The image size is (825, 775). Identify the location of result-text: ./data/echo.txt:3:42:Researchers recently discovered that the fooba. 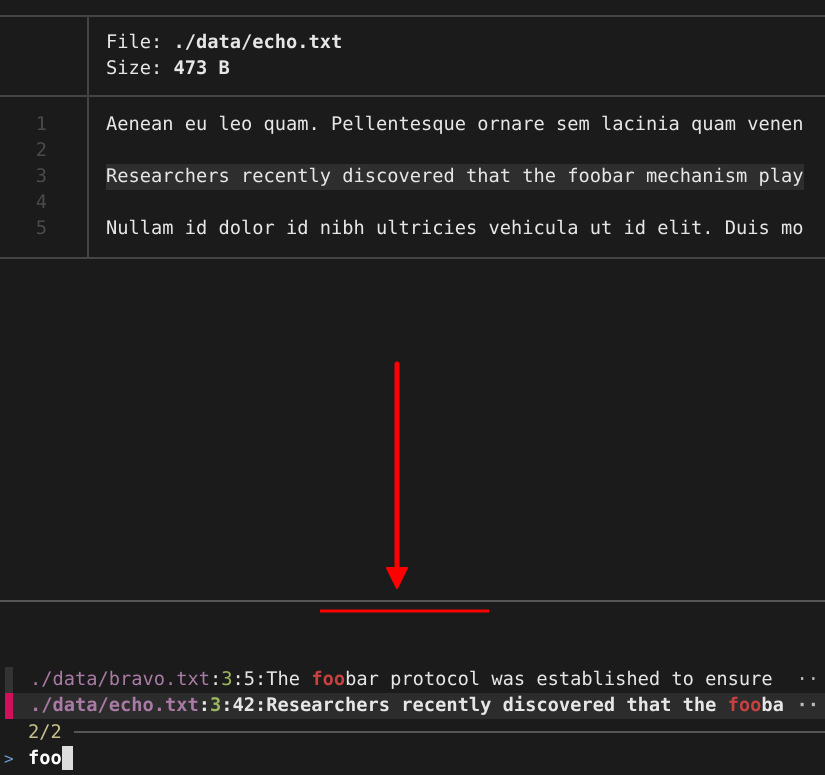
(407, 706).